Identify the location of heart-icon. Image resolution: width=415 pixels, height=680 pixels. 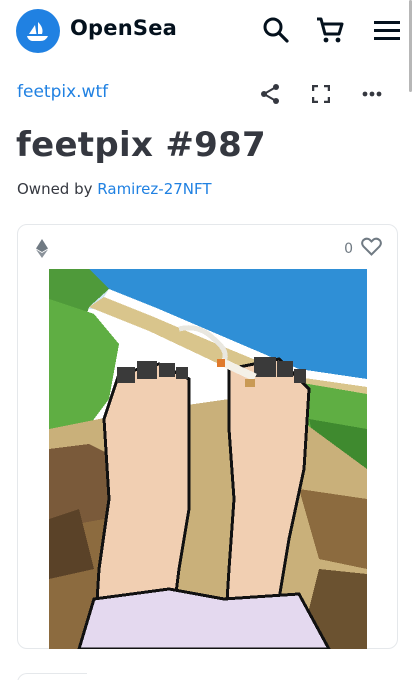
(371, 248).